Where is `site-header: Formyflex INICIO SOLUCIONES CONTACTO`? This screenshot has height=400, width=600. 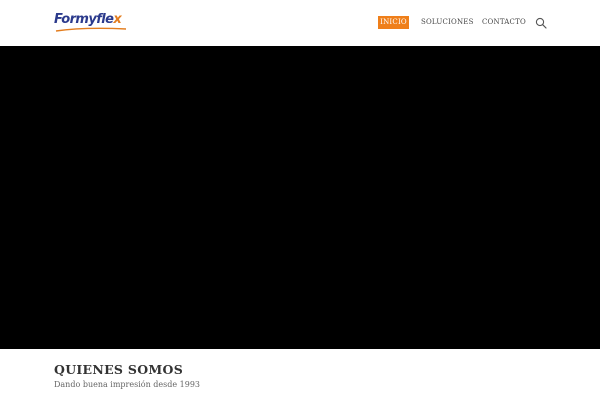
site-header: Formyflex INICIO SOLUCIONES CONTACTO is located at coordinates (300, 23).